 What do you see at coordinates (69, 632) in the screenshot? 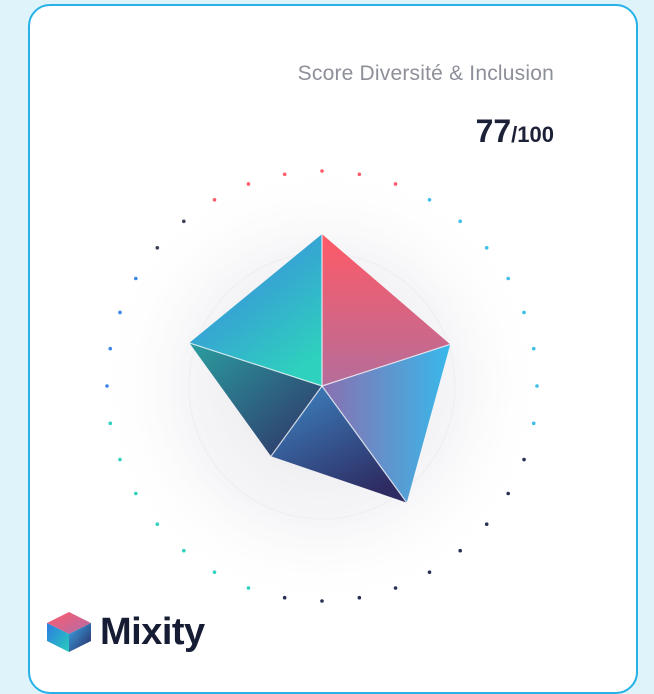
I see `mixity-cube-logo-icon` at bounding box center [69, 632].